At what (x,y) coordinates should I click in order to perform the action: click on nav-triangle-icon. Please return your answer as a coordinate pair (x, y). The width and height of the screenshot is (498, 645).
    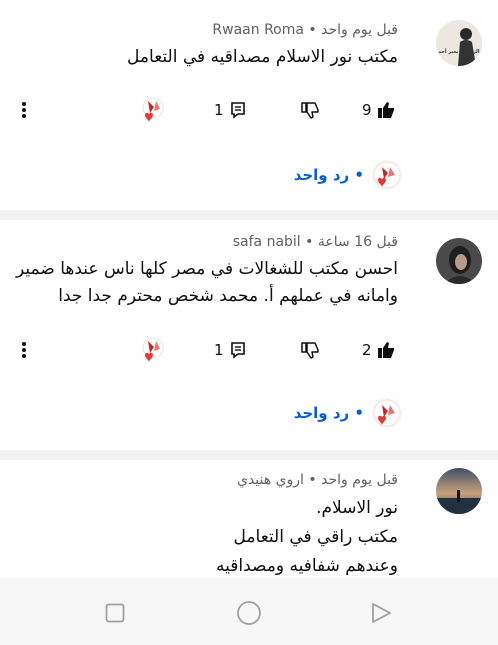
    Looking at the image, I should click on (381, 613).